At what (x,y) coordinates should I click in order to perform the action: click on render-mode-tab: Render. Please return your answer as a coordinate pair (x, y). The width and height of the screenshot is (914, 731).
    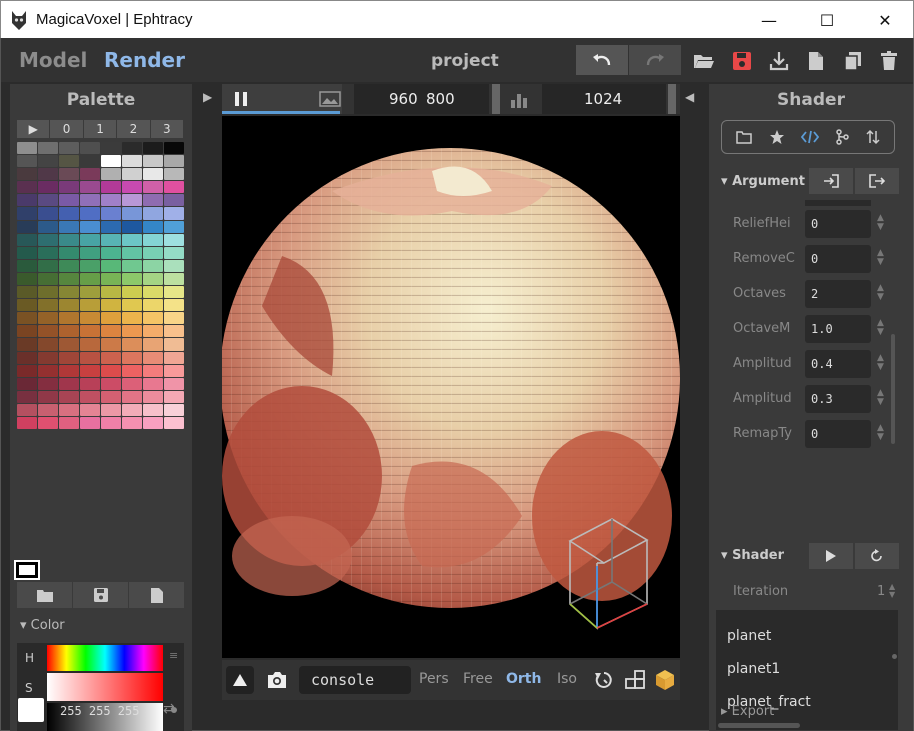
    Looking at the image, I should click on (144, 60).